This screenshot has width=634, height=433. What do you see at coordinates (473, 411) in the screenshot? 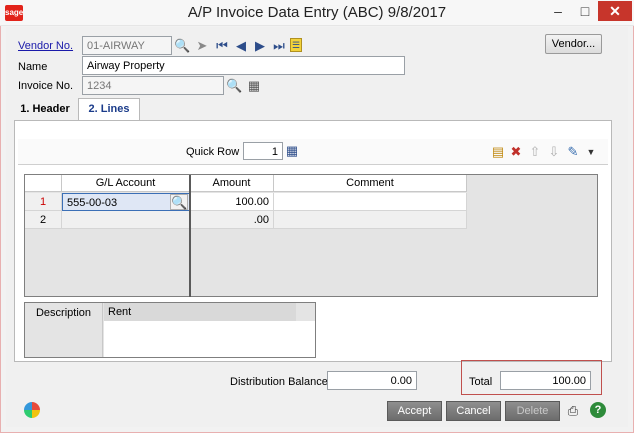
I see `cancel-button: Cancel` at bounding box center [473, 411].